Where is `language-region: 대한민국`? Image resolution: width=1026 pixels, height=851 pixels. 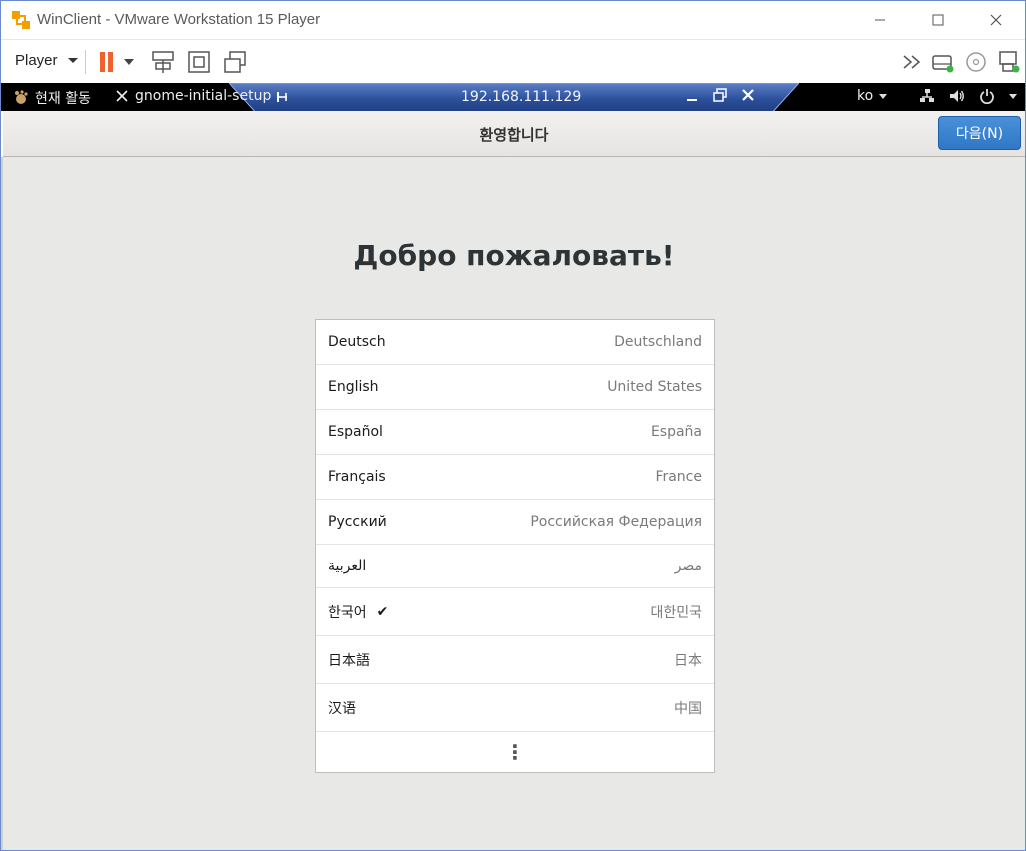 language-region: 대한민국 is located at coordinates (676, 612).